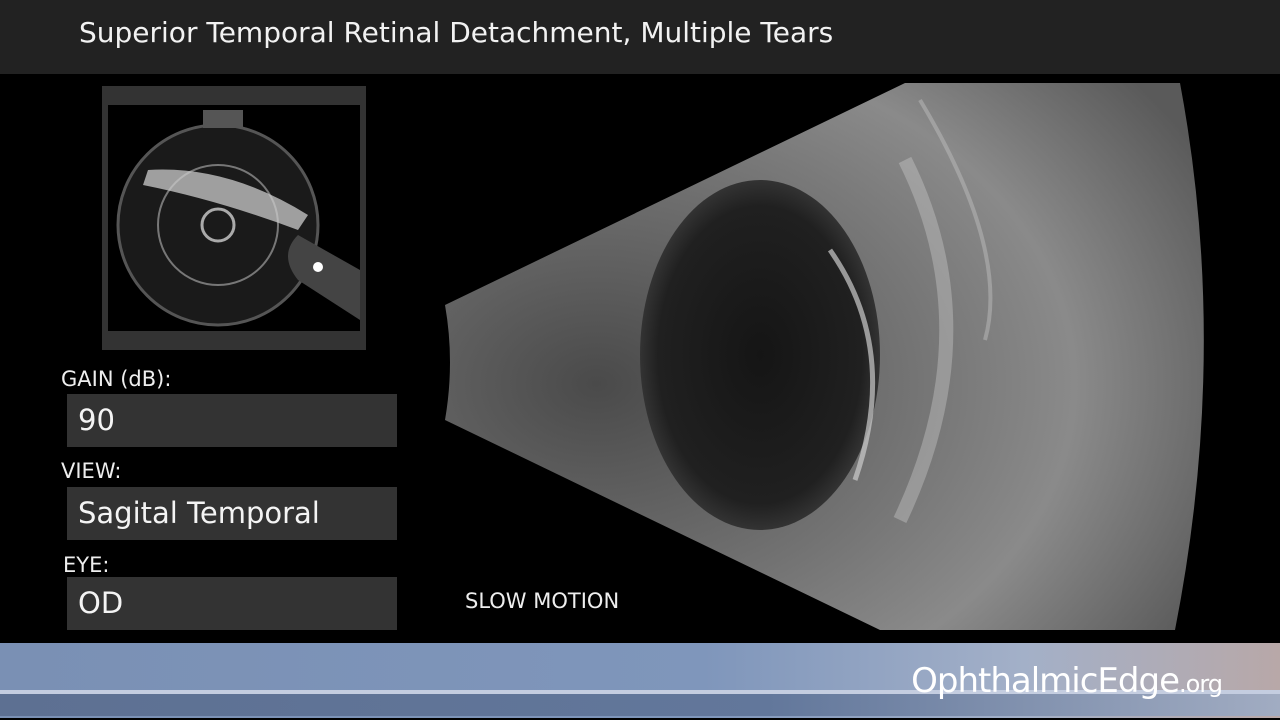 The width and height of the screenshot is (1280, 720). Describe the element at coordinates (1045, 681) in the screenshot. I see `brand-main: OphthalmicEdge` at that location.